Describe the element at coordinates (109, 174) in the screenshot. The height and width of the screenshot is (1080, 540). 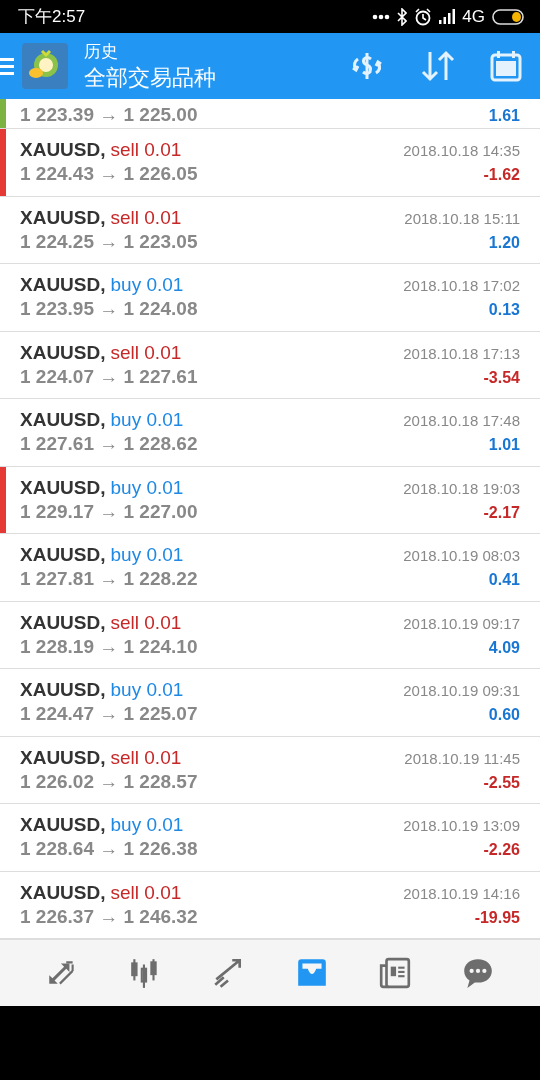
I see `price-range: 1 224.43 → 1 226.05` at that location.